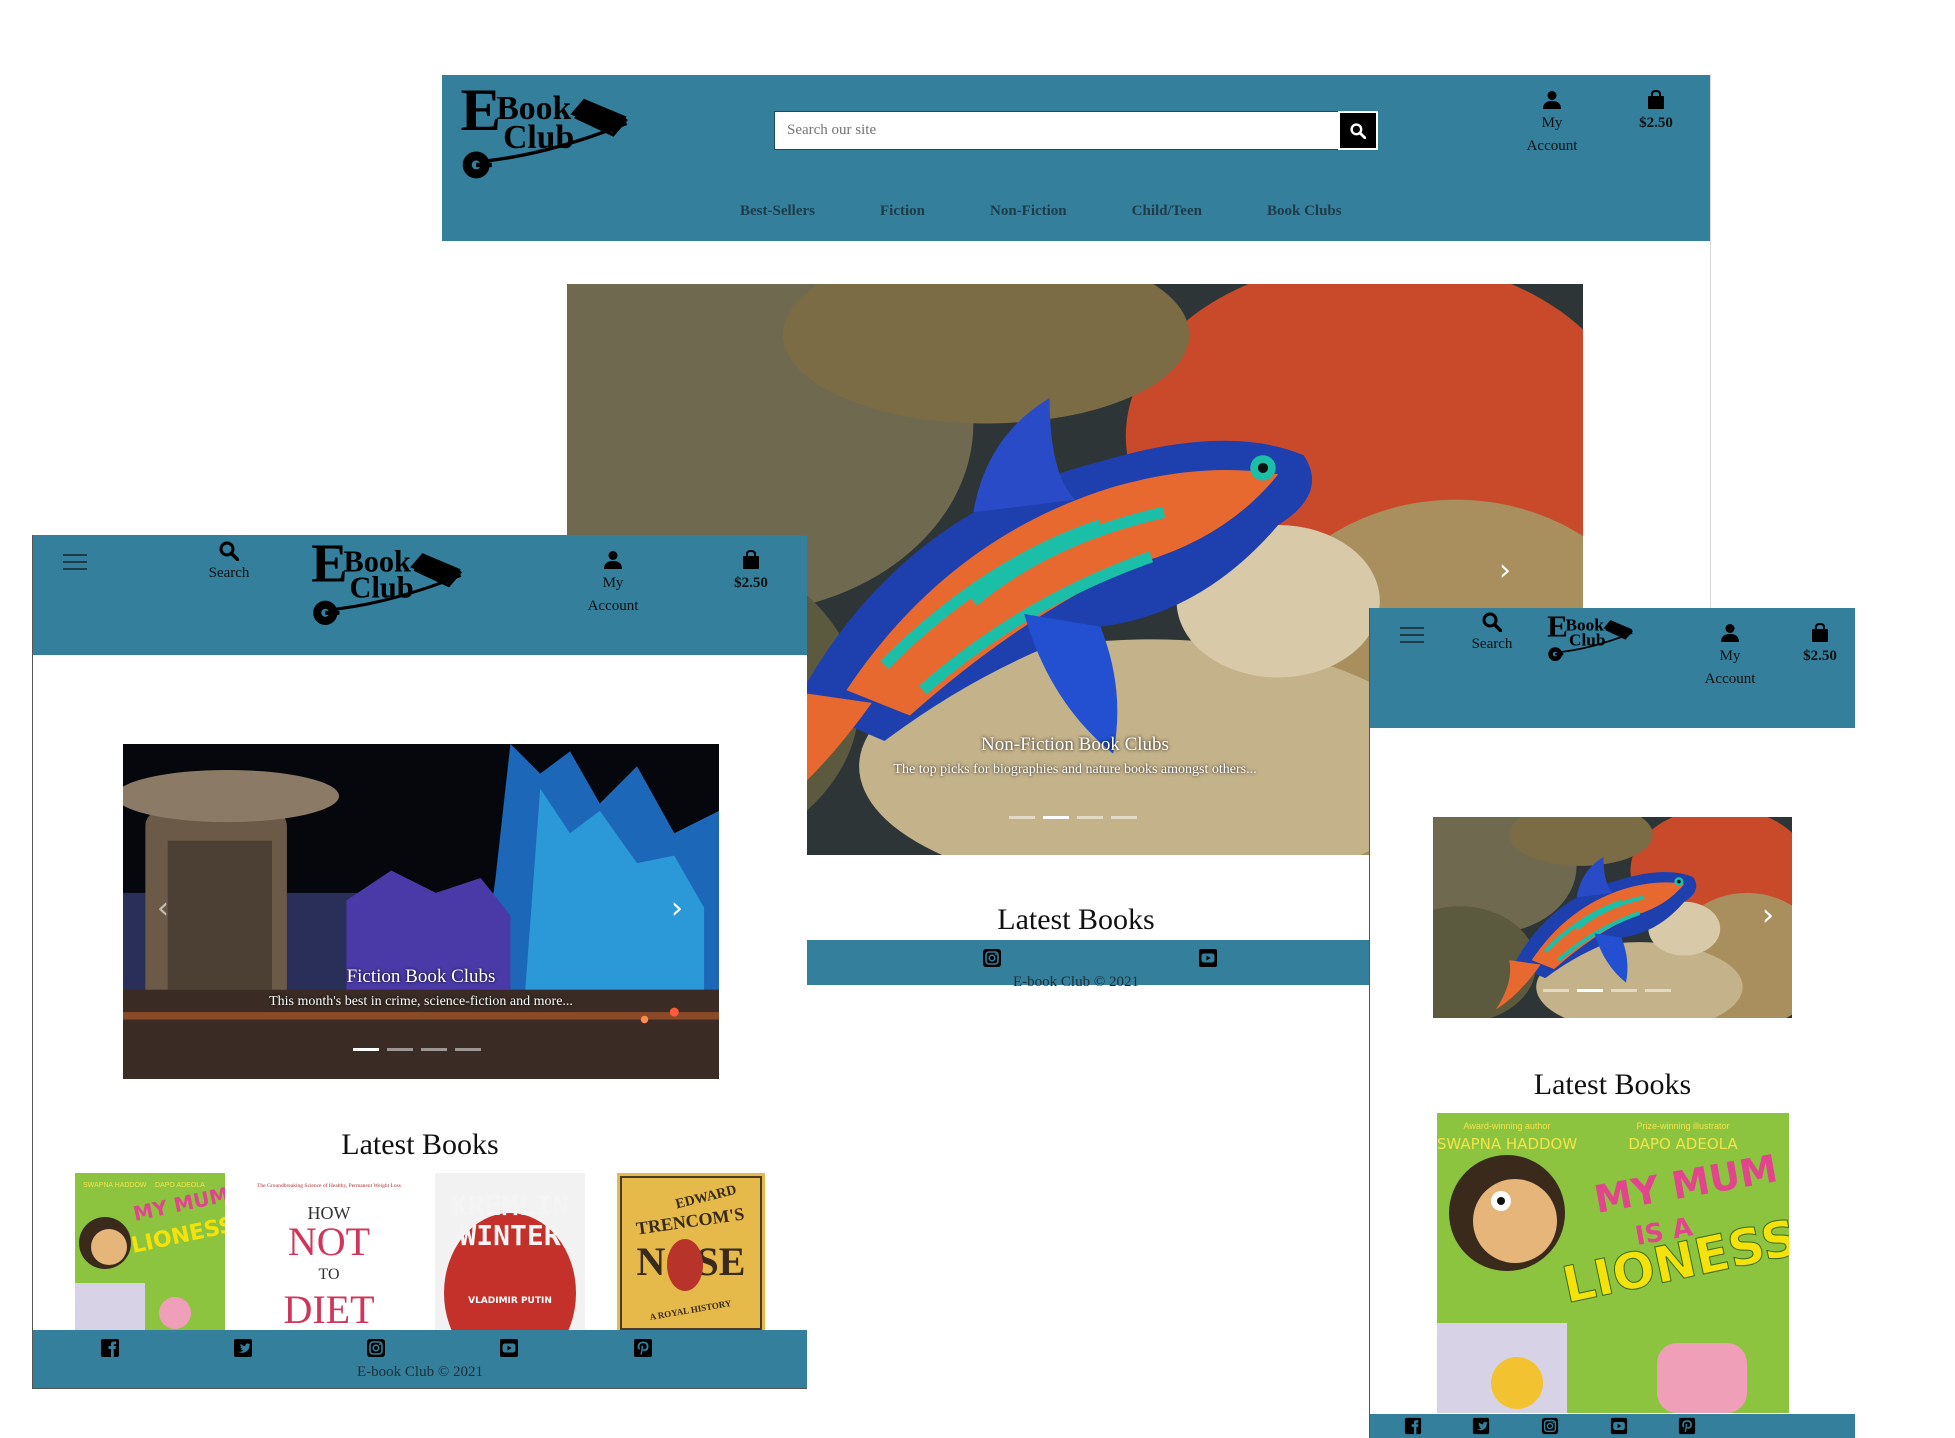 The width and height of the screenshot is (1955, 1438). I want to click on svg-text: KREMLIN, so click(510, 1205).